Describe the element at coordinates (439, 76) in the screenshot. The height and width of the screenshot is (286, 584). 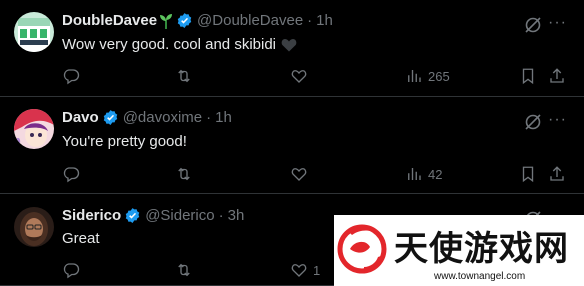
I see `views-count: 265` at that location.